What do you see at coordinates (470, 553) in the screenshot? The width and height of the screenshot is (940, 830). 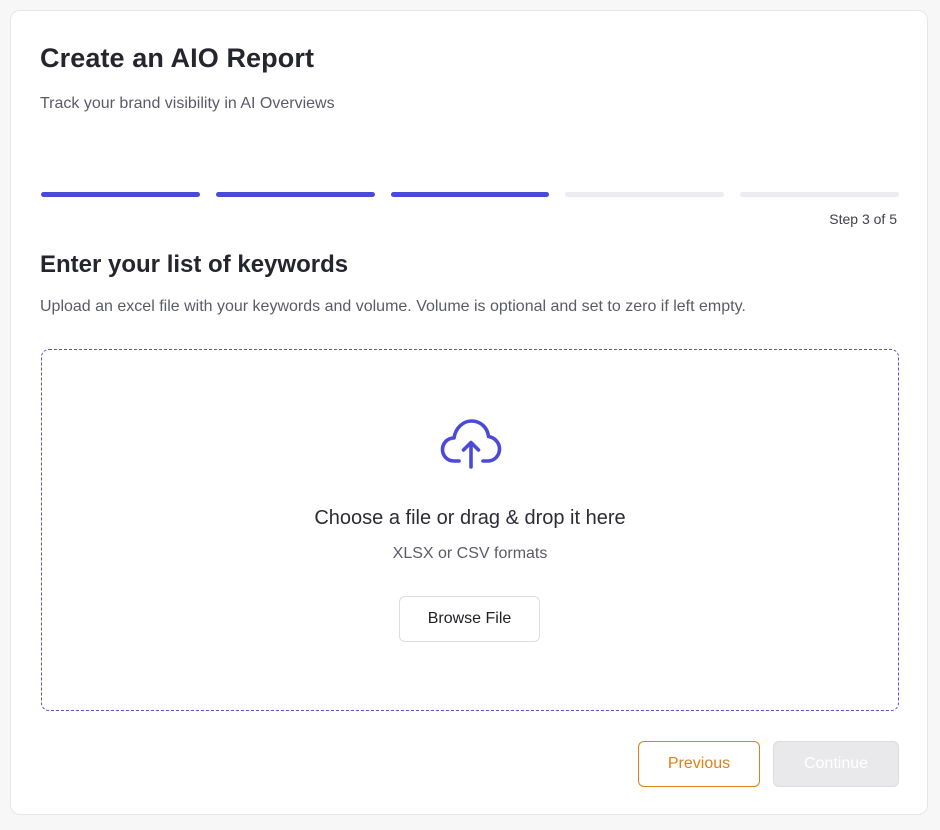 I see `dropzone-formats: XLSX or CSV formats` at bounding box center [470, 553].